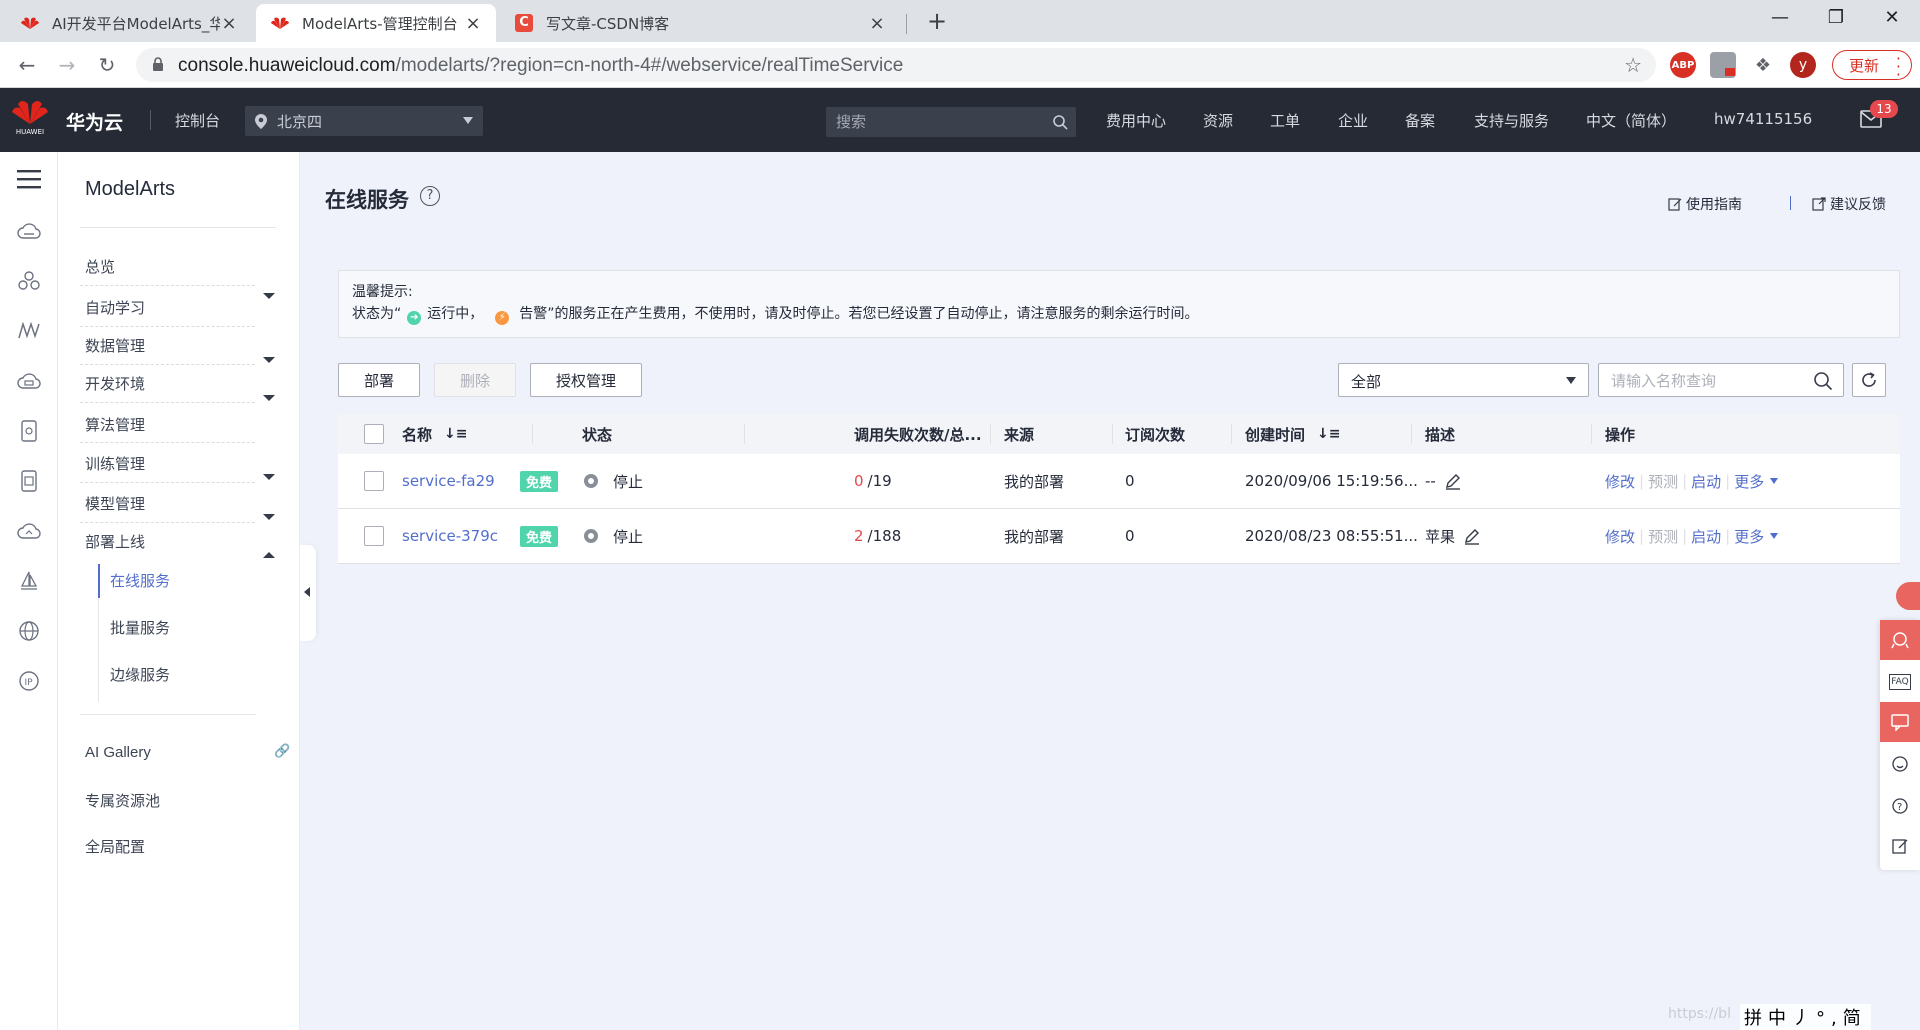 The image size is (1920, 1030). What do you see at coordinates (67, 65) in the screenshot?
I see `forward-arrow-icon: →` at bounding box center [67, 65].